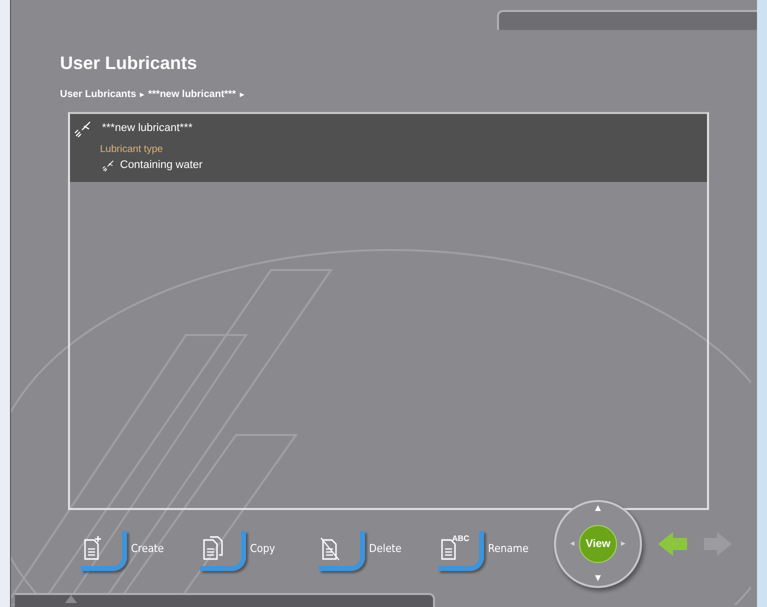 The height and width of the screenshot is (607, 767). I want to click on page-title: User Lubricants, so click(129, 63).